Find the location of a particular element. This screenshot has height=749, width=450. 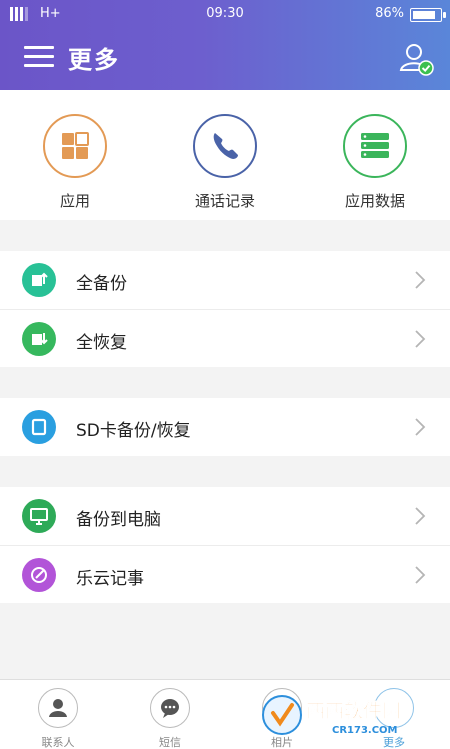

list-item-full-restore: 全恢复 is located at coordinates (225, 338).